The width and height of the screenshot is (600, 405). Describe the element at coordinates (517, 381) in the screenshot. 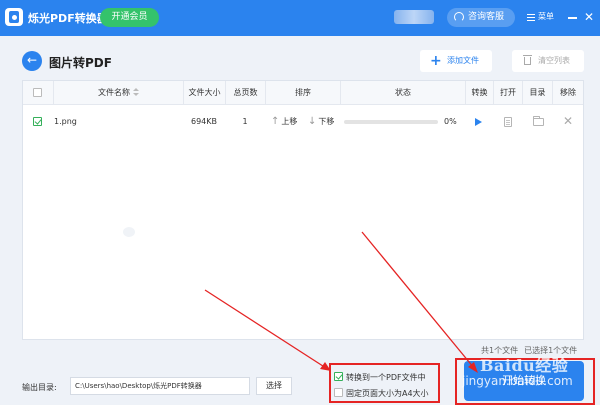

I see `watermark-url: jingyan.baidu.com` at that location.